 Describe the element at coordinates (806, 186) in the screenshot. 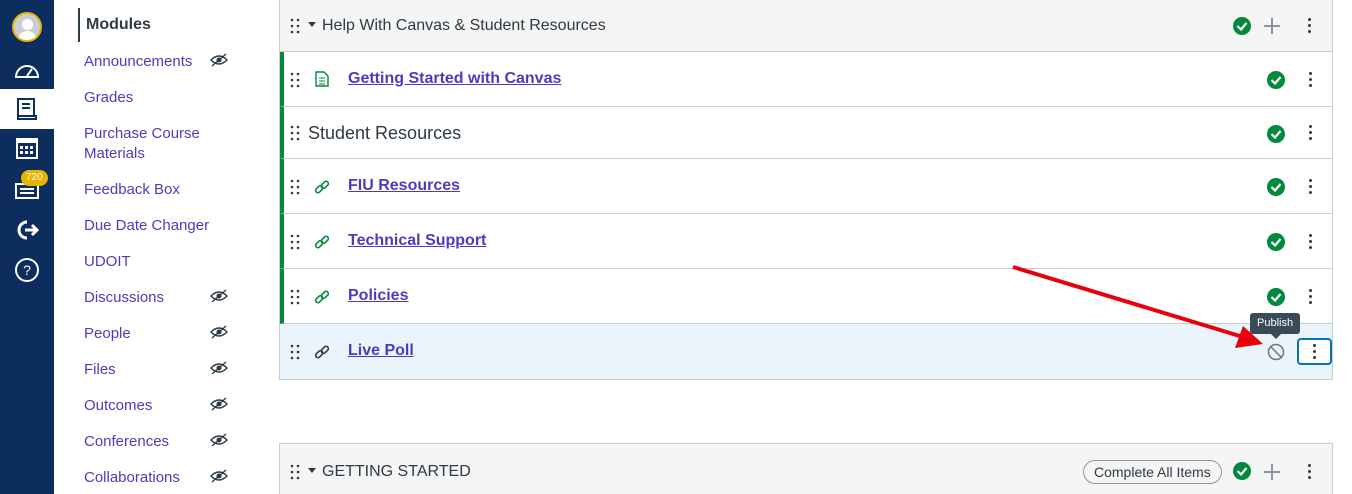

I see `module-item-fiu-resources: FIU Resources` at that location.